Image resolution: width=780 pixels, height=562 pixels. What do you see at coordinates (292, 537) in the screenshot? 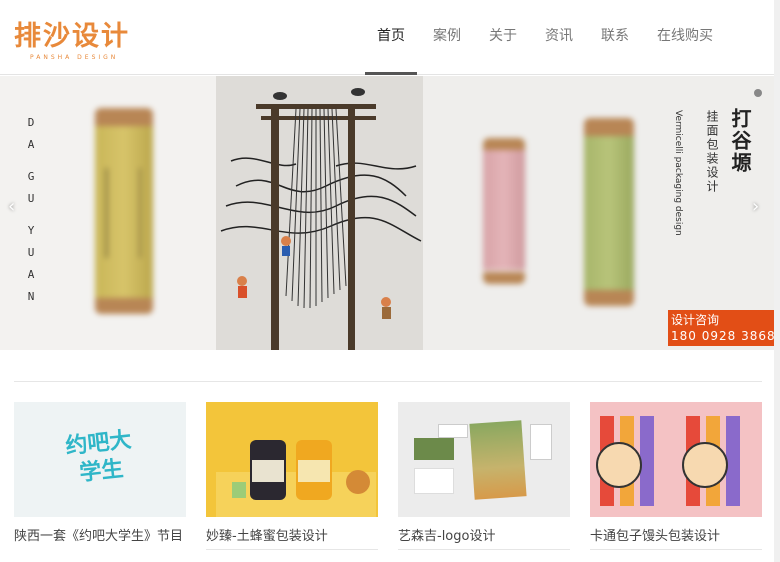
I see `case-title: 妙臻-土蜂蜜包装设计` at bounding box center [292, 537].